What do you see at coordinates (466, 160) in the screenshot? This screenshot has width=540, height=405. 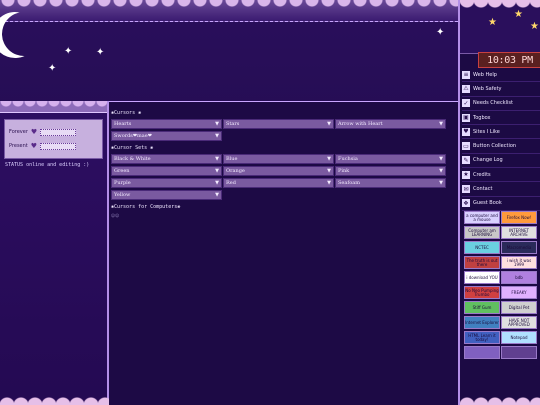 I see `log-icon: ✎` at bounding box center [466, 160].